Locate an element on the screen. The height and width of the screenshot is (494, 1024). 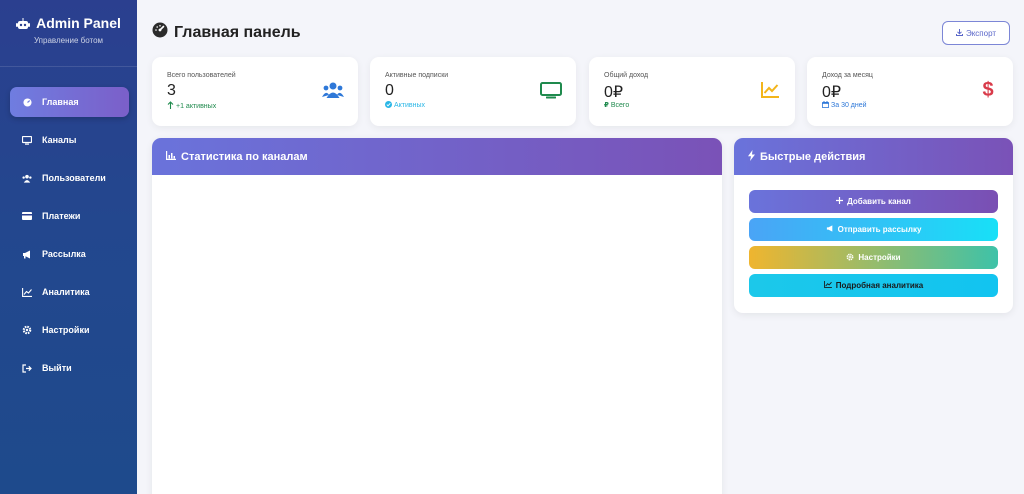
stat-sub: Активных is located at coordinates (405, 105).